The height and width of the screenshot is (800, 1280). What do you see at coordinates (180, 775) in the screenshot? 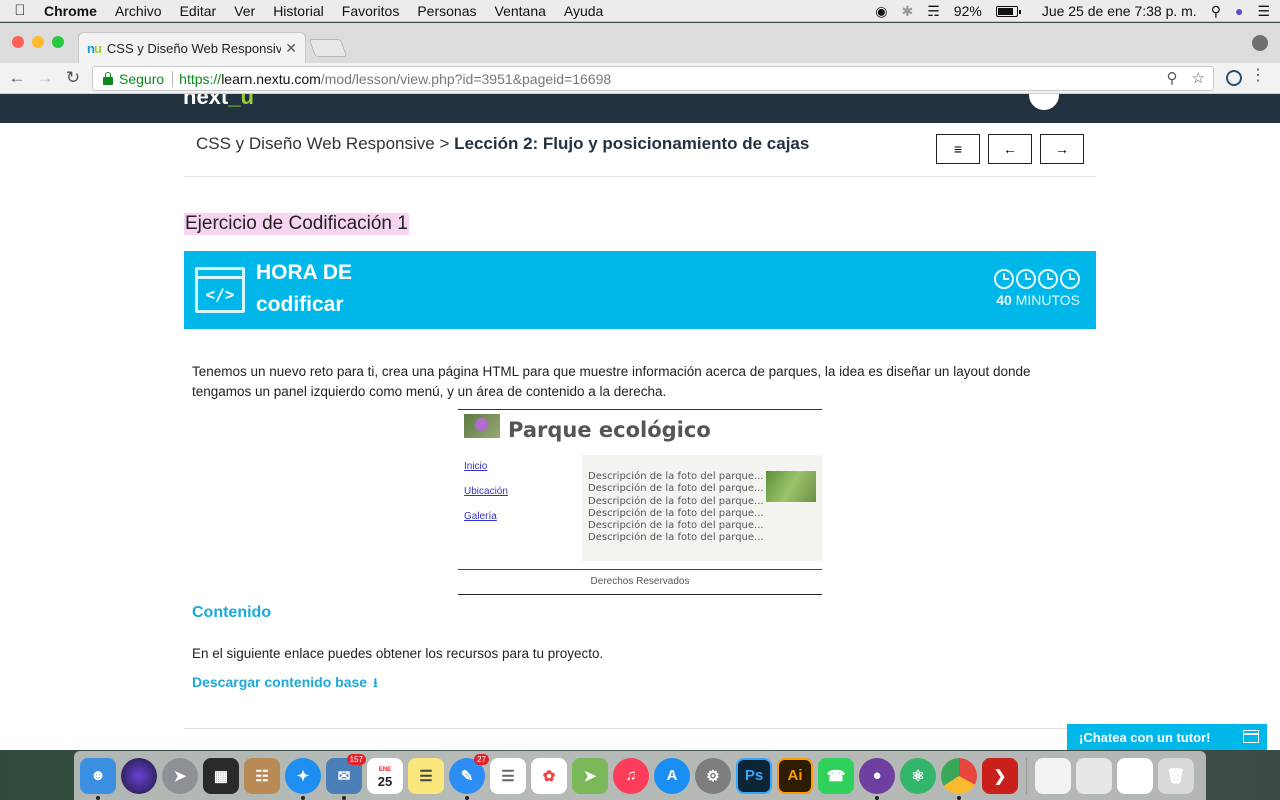
I see `launchpad-icon: ➤` at bounding box center [180, 775].